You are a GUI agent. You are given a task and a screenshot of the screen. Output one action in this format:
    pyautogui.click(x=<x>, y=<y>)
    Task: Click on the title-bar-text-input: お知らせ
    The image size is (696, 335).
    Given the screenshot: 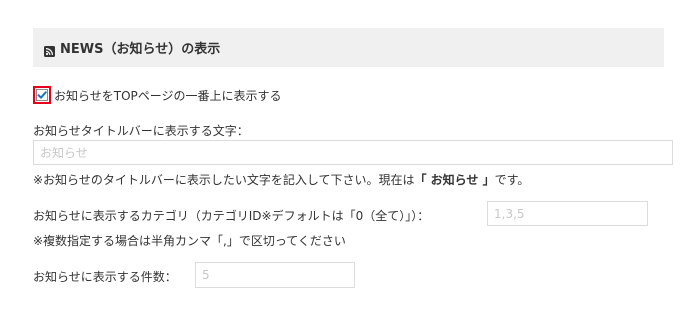 What is the action you would take?
    pyautogui.click(x=353, y=152)
    